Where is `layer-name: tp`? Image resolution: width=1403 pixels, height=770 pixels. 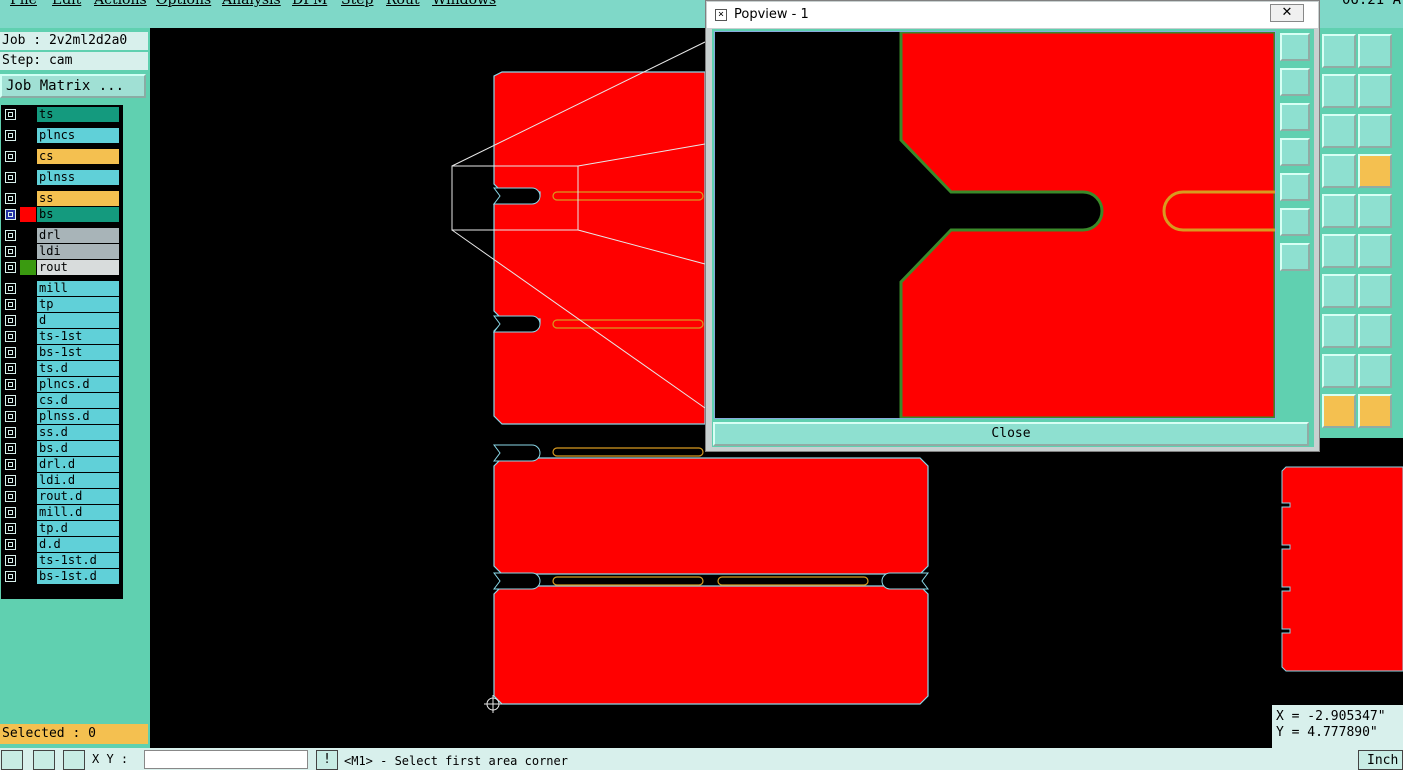
layer-name: tp is located at coordinates (78, 304).